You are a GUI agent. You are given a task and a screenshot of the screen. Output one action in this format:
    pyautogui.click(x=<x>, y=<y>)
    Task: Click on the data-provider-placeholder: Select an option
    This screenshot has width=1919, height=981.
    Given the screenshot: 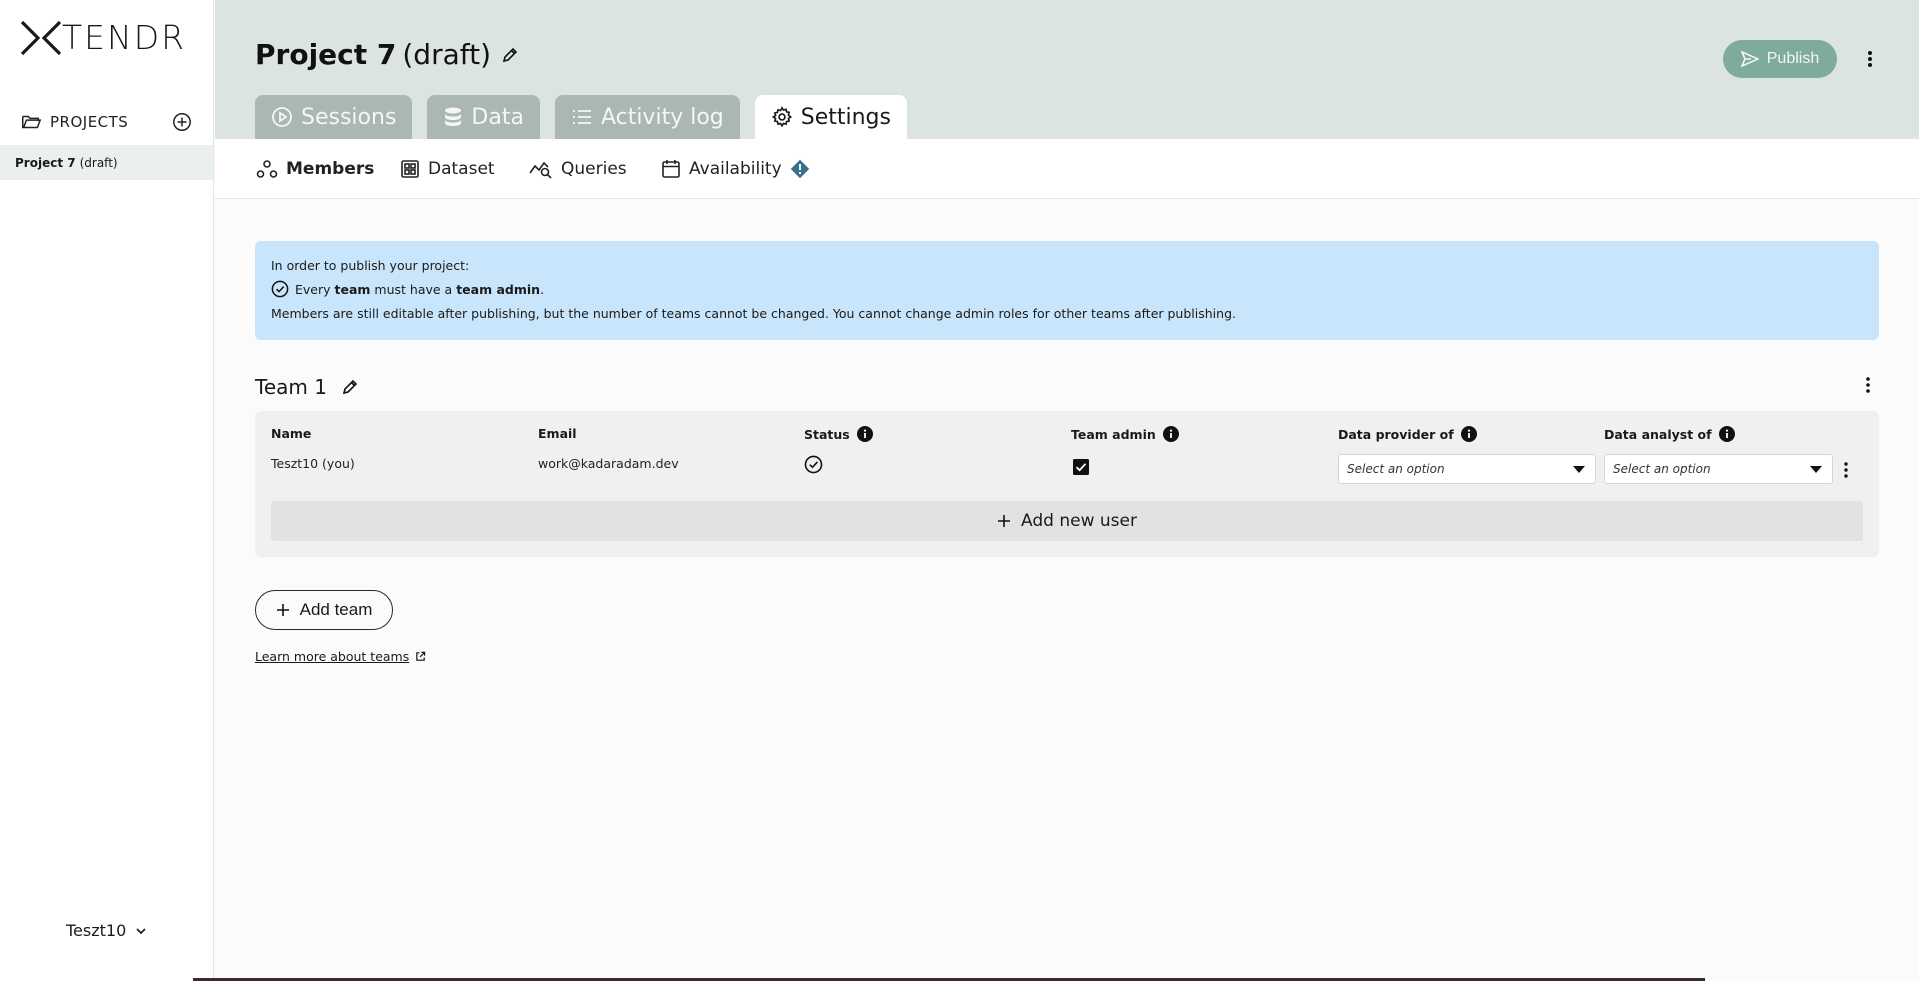 What is the action you would take?
    pyautogui.click(x=1396, y=469)
    